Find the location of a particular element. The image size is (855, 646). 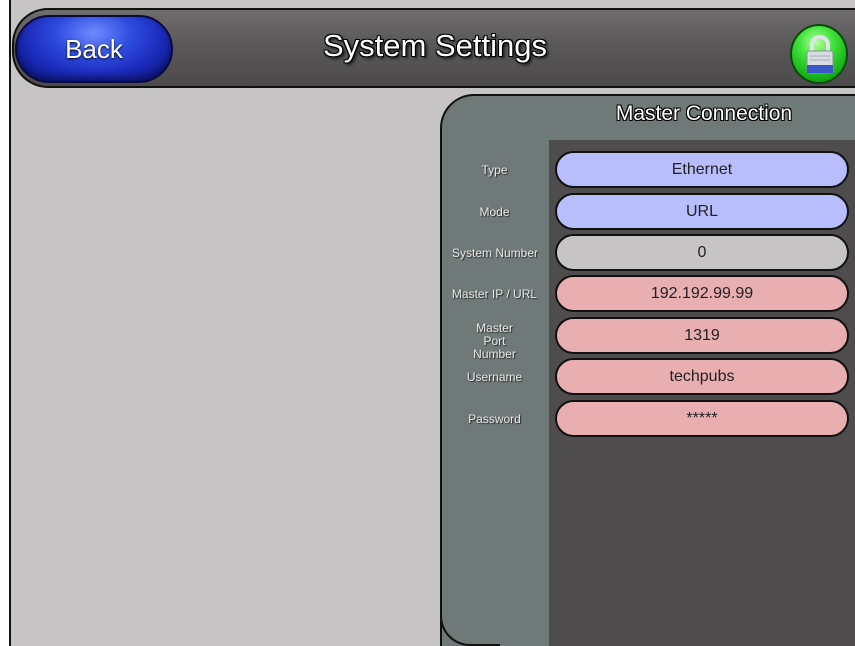

field-label-username: Username is located at coordinates (494, 377).